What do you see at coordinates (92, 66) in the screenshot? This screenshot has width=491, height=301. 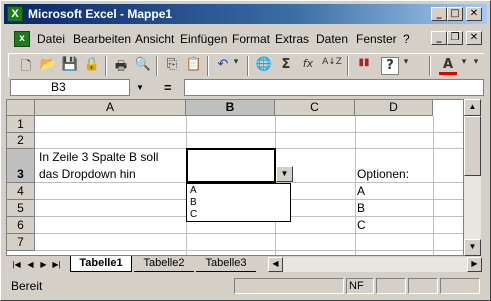 I see `permission-icon: 🔒` at bounding box center [92, 66].